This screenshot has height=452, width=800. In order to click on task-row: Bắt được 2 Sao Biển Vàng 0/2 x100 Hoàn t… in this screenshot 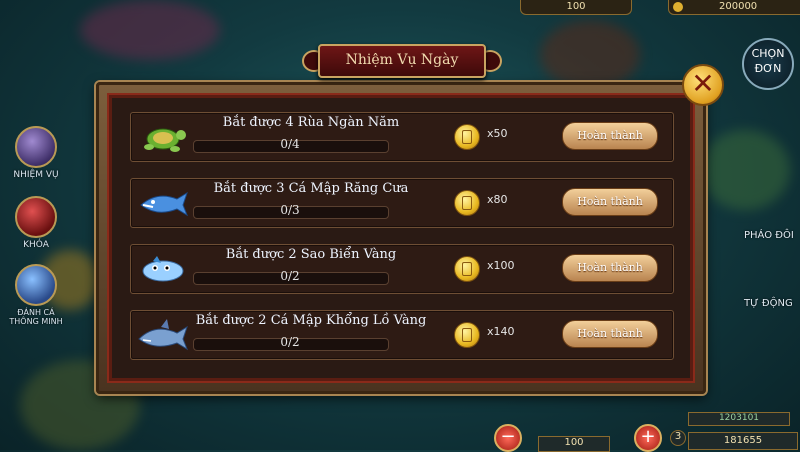, I will do `click(402, 269)`.